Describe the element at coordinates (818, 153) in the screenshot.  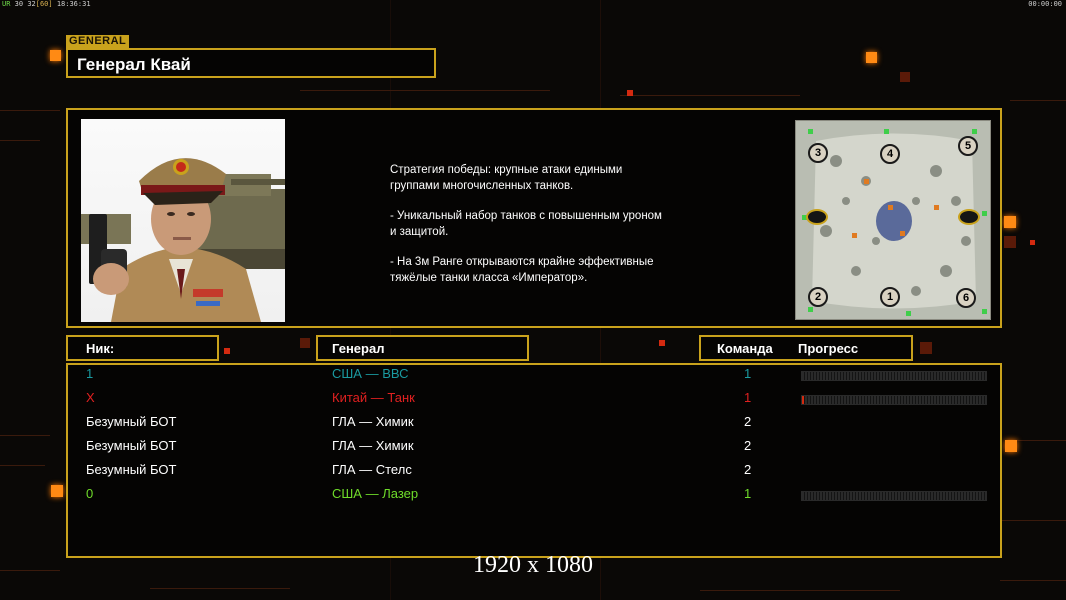
I see `spawn-slot-3: 3` at that location.